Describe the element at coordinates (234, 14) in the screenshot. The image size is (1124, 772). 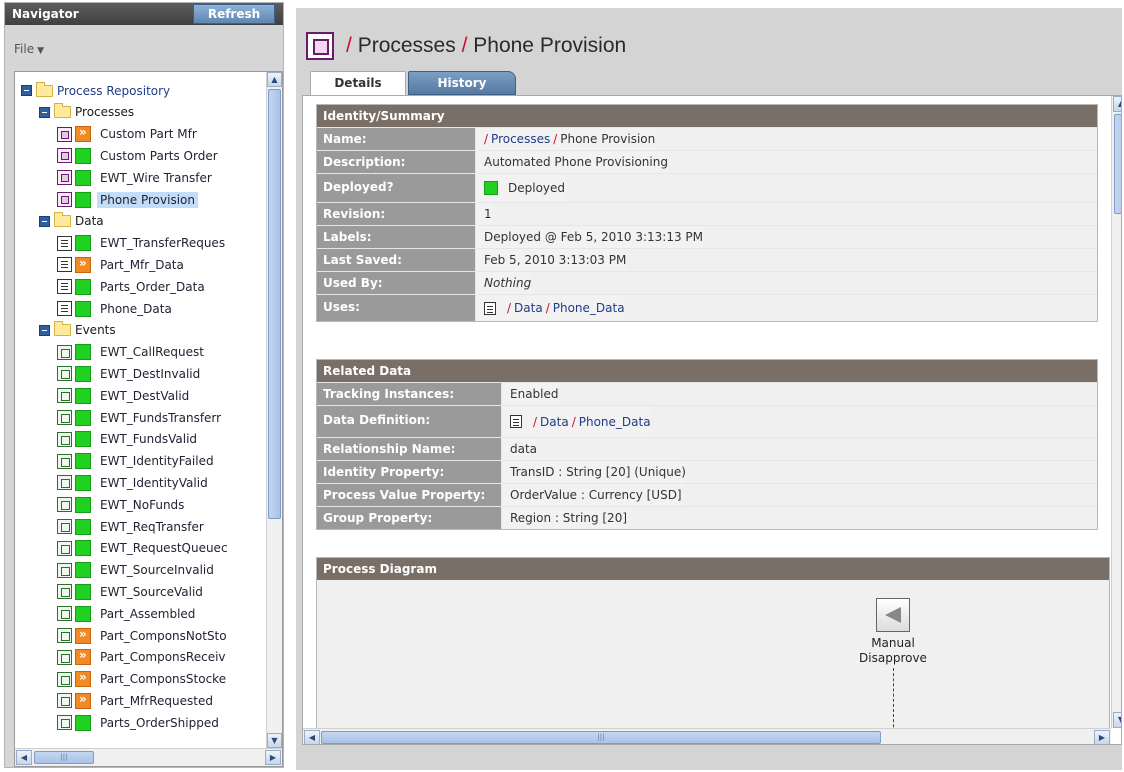
I see `refresh-button: Refresh` at that location.